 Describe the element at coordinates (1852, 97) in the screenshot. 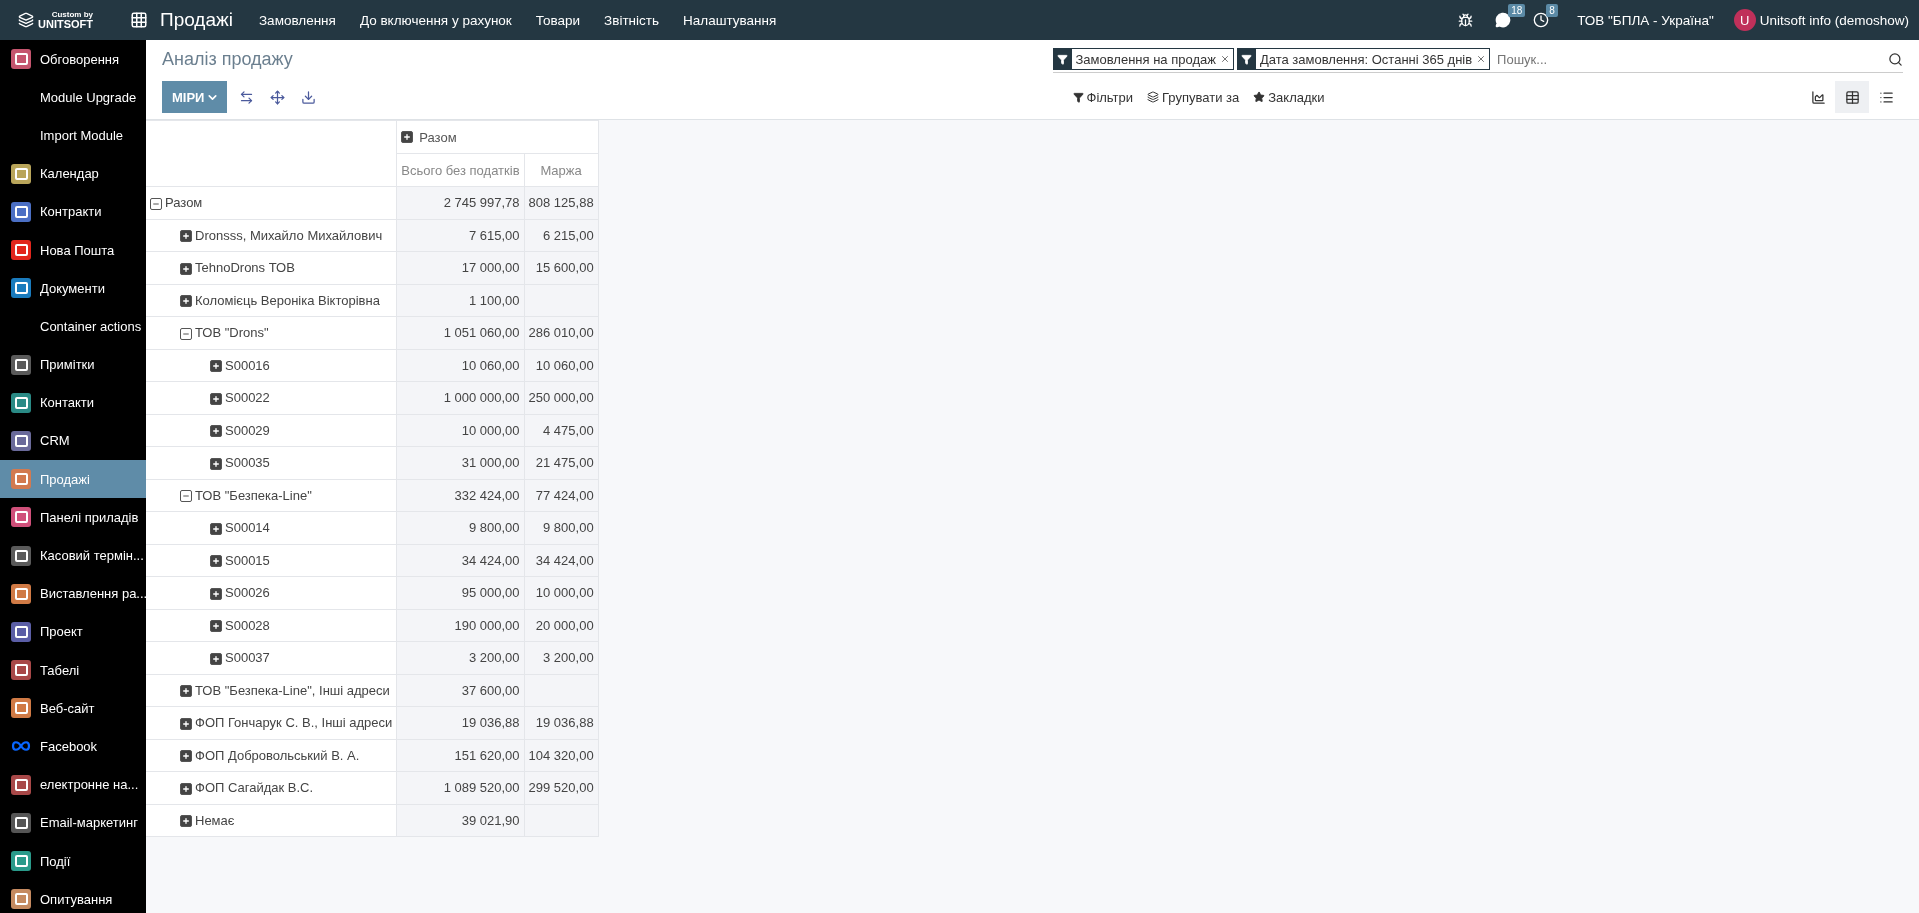

I see `view-switch-button` at that location.